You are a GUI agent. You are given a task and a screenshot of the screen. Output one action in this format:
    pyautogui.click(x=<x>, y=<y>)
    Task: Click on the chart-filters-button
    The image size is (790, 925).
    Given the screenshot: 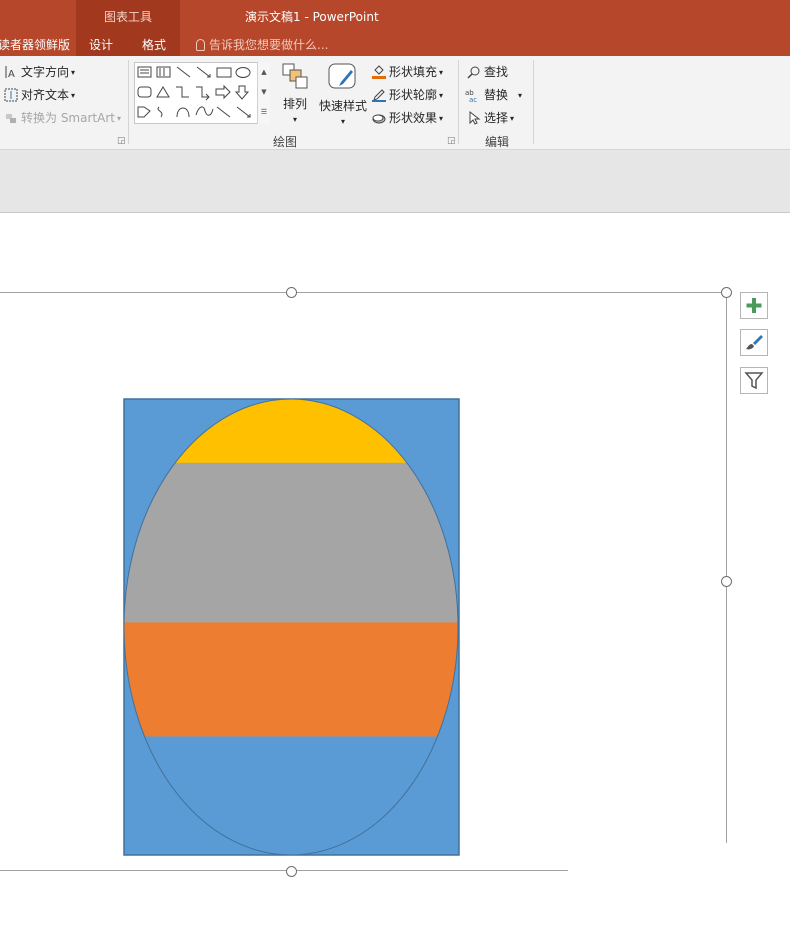 What is the action you would take?
    pyautogui.click(x=754, y=380)
    